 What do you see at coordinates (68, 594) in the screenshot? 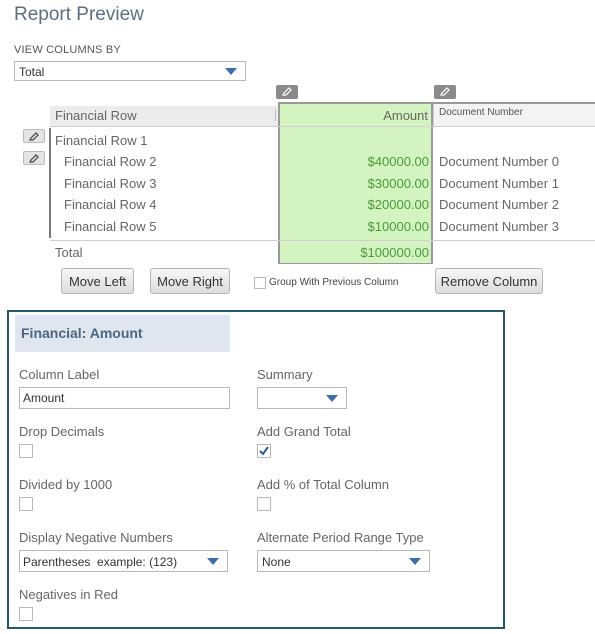
I see `negatives-red-label: Negatives in Red` at bounding box center [68, 594].